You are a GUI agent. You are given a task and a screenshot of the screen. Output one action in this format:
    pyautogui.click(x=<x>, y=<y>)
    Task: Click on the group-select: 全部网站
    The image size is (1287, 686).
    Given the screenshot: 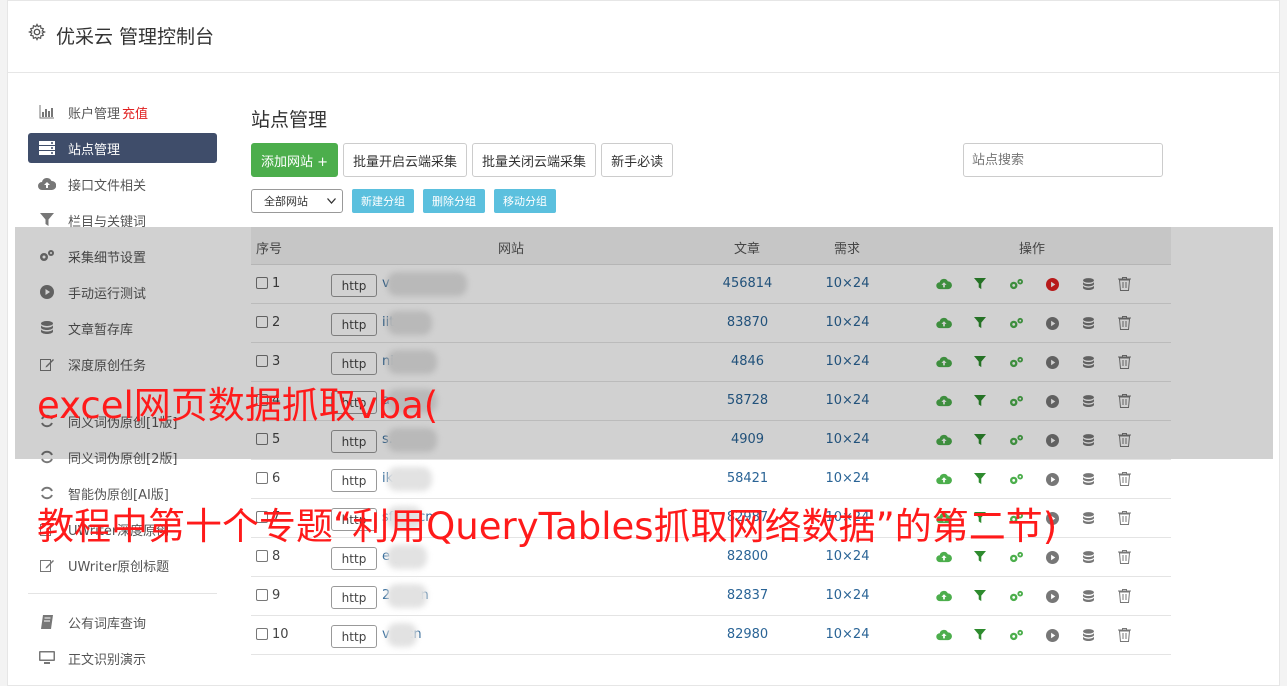 What is the action you would take?
    pyautogui.click(x=297, y=201)
    